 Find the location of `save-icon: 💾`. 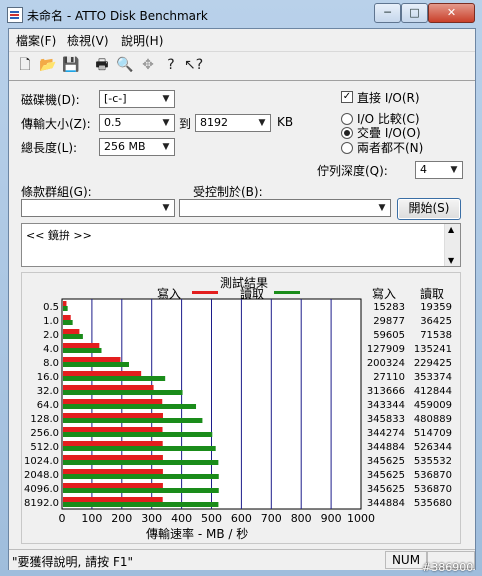

save-icon: 💾 is located at coordinates (71, 65).